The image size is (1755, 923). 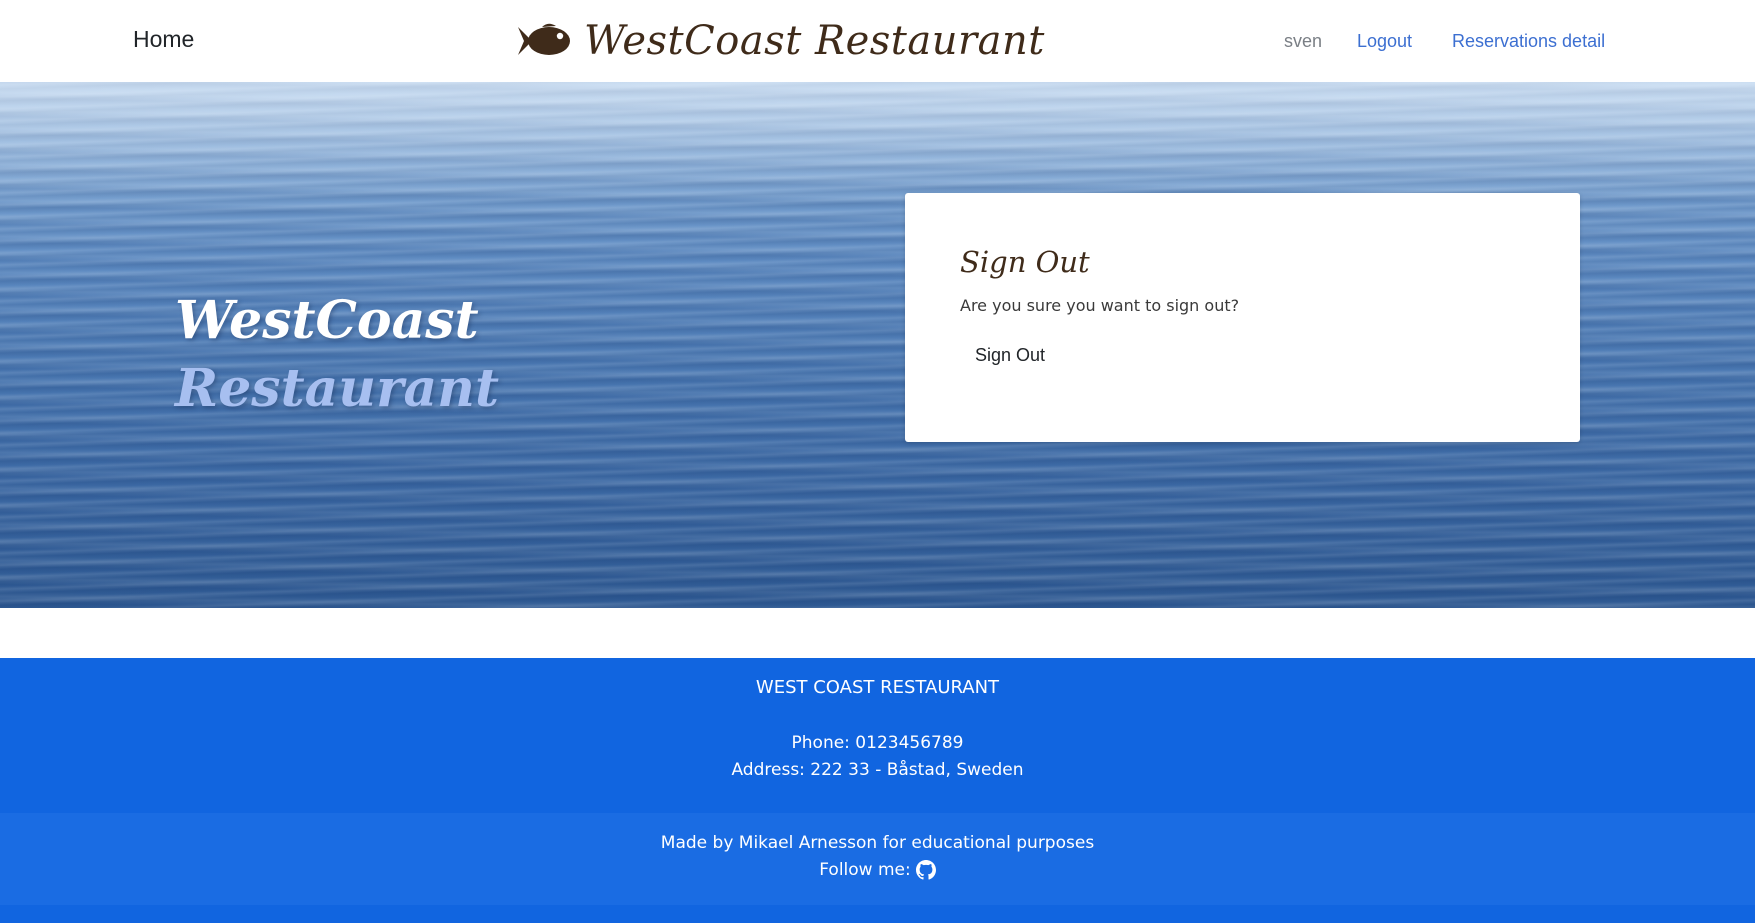 I want to click on footer-follow-label: Follow me:, so click(x=865, y=870).